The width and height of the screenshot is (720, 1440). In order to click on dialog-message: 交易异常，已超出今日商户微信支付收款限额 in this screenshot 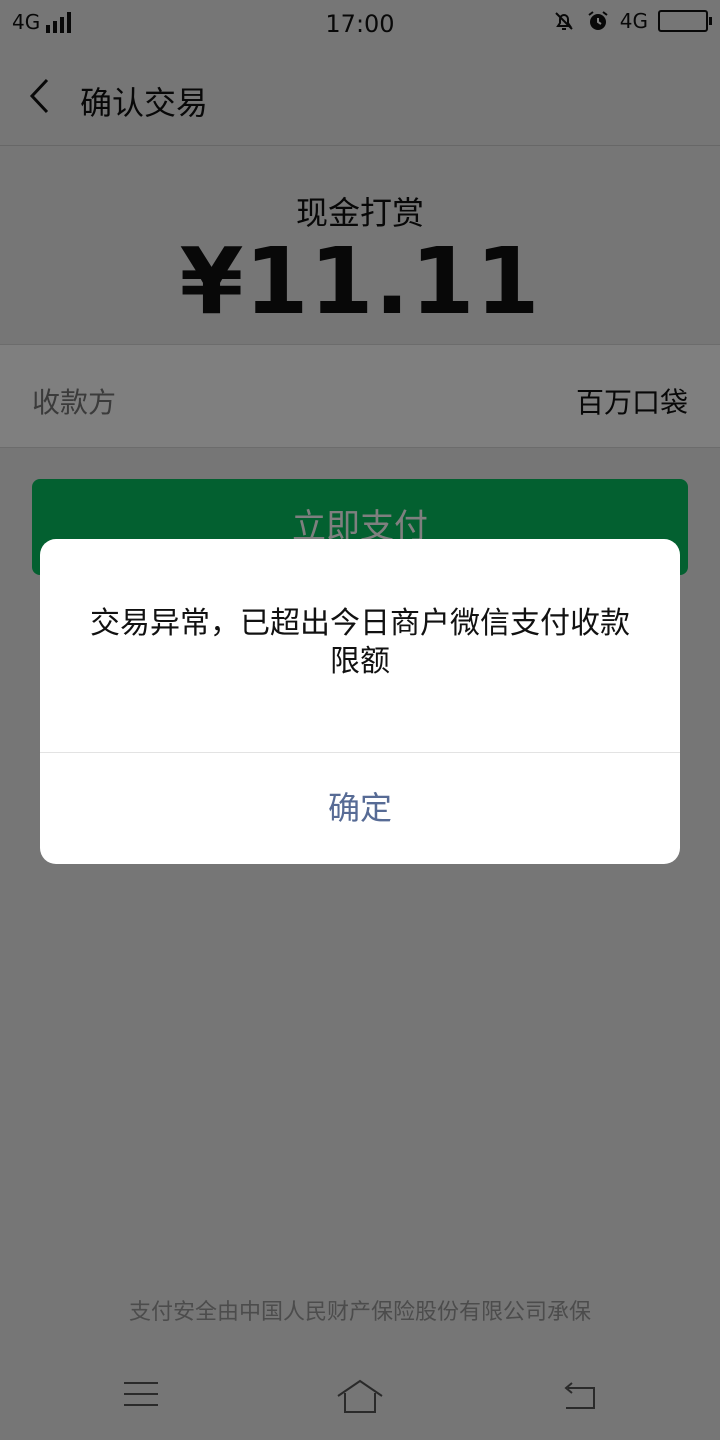, I will do `click(360, 642)`.